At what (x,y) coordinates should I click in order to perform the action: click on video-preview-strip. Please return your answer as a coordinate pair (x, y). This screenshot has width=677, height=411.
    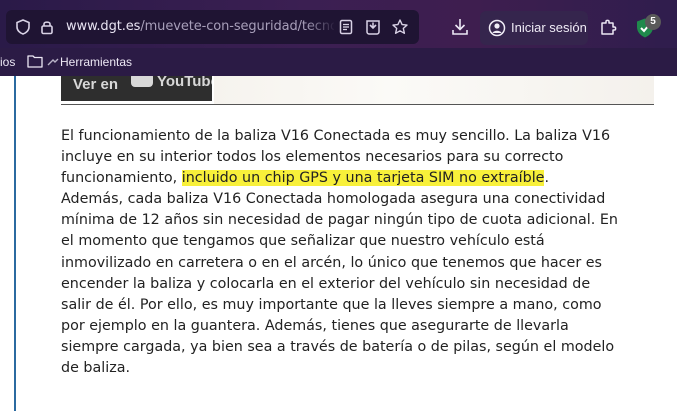
    Looking at the image, I should click on (434, 90).